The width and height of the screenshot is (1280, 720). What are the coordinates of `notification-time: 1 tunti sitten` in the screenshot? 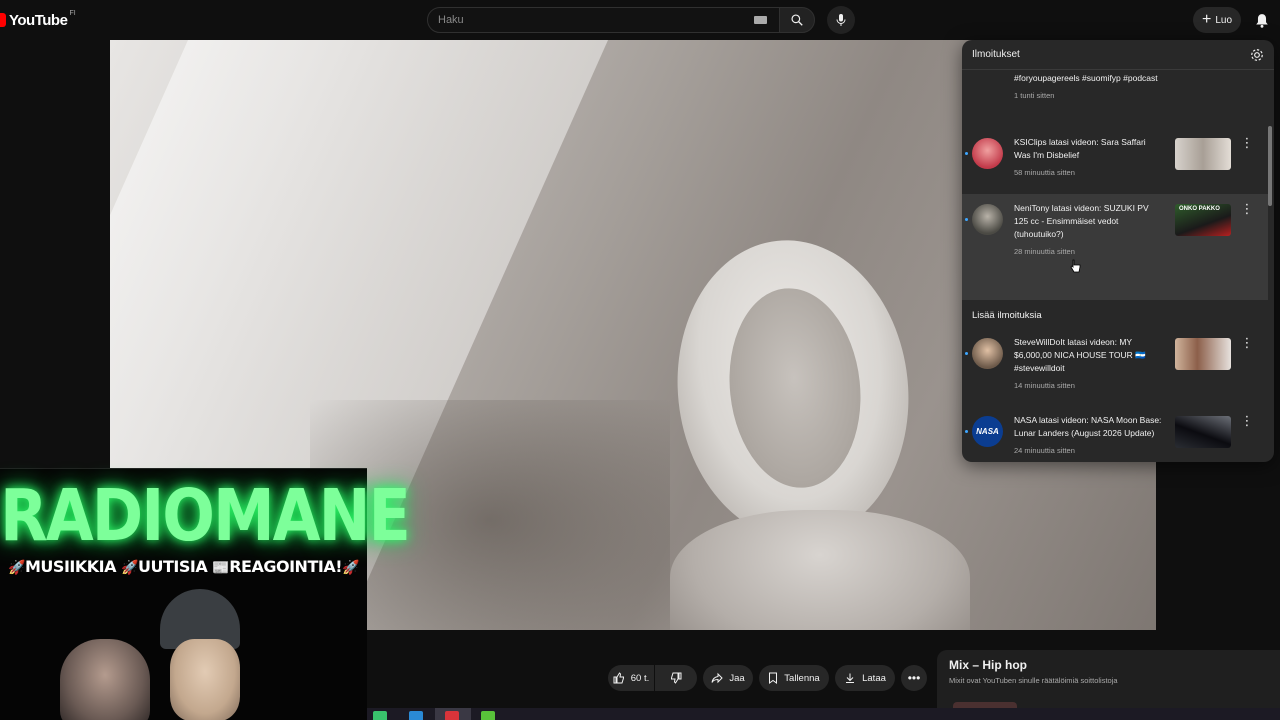 It's located at (1034, 95).